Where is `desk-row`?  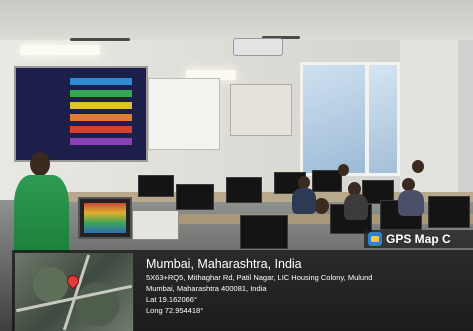
desk-row is located at coordinates (306, 219).